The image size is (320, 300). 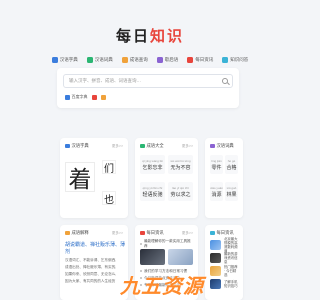 I want to click on book-icon, so click(x=89, y=60).